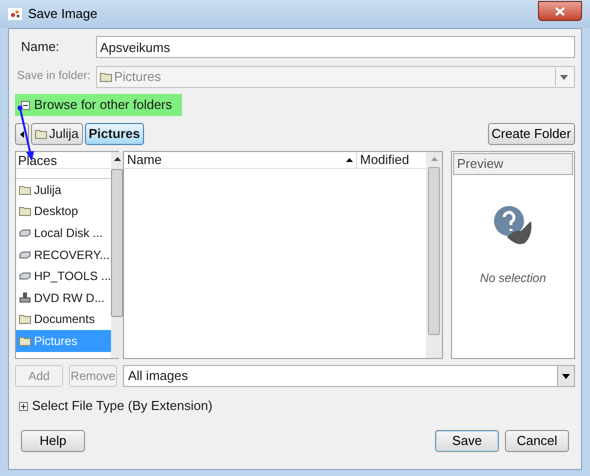 This screenshot has height=476, width=590. I want to click on app-icon, so click(15, 14).